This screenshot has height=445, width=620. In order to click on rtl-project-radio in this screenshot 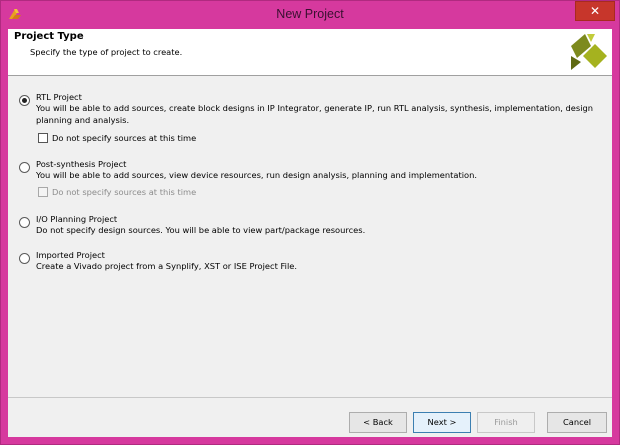, I will do `click(24, 100)`.